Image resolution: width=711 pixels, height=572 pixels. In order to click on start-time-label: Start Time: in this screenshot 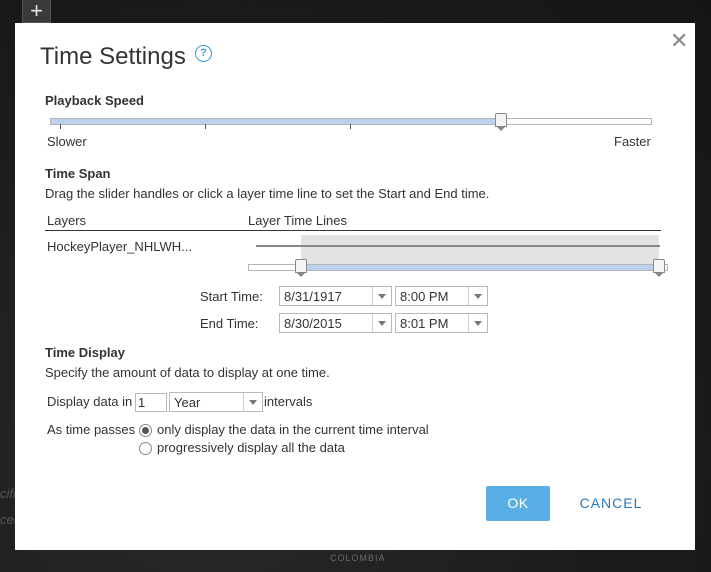, I will do `click(231, 296)`.